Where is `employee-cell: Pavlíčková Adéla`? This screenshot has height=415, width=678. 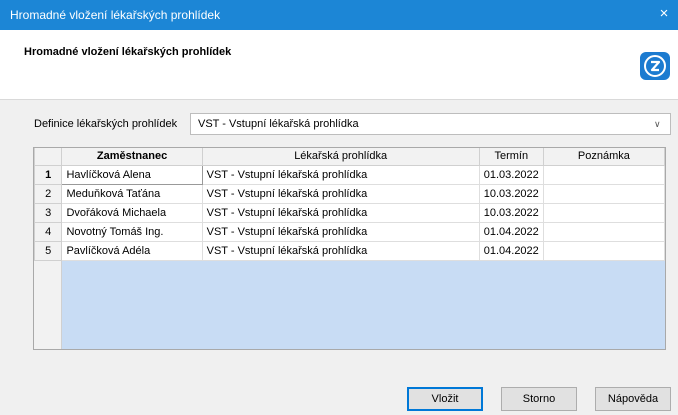
employee-cell: Pavlíčková Adéla is located at coordinates (132, 250).